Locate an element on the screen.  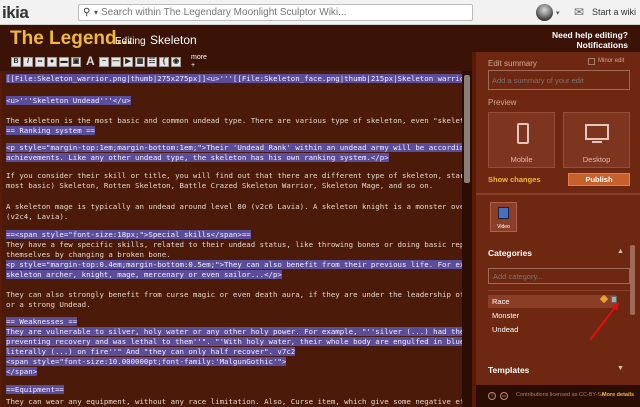
global-navigation: ikia ⚲ ▾ ▾ ✉ Start a wiki is located at coordinates (320, 12).